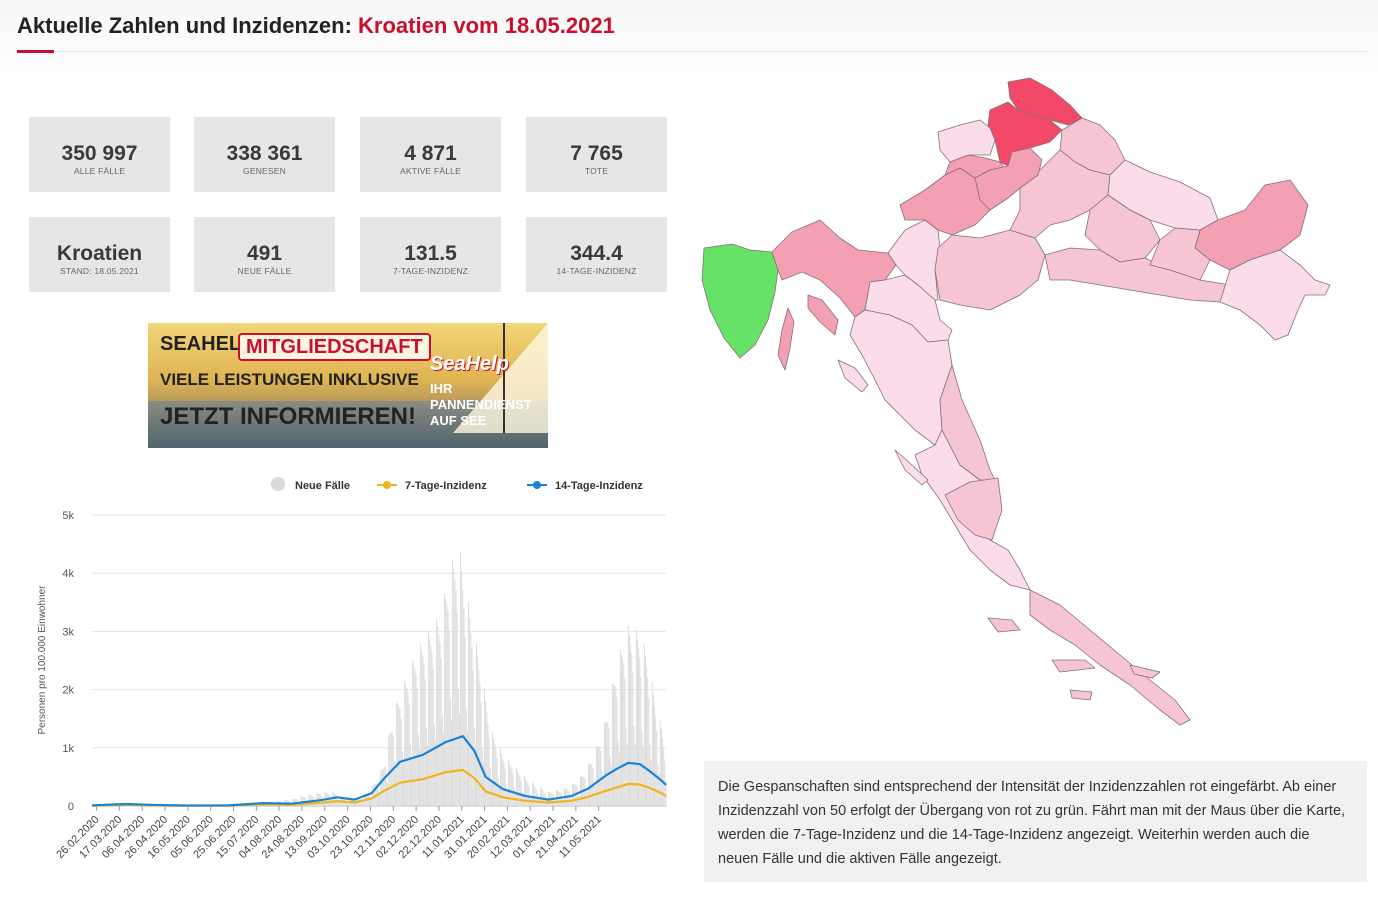  What do you see at coordinates (430, 253) in the screenshot?
I see `stat-value: 131.5` at bounding box center [430, 253].